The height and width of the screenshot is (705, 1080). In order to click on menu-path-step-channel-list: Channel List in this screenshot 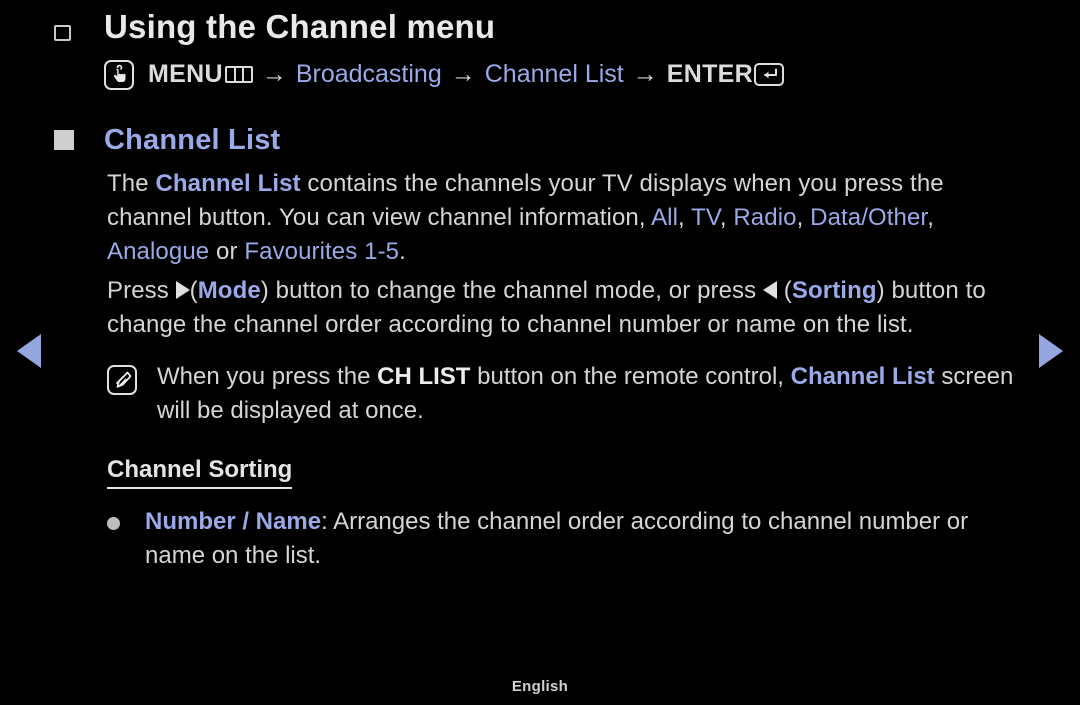, I will do `click(554, 74)`.